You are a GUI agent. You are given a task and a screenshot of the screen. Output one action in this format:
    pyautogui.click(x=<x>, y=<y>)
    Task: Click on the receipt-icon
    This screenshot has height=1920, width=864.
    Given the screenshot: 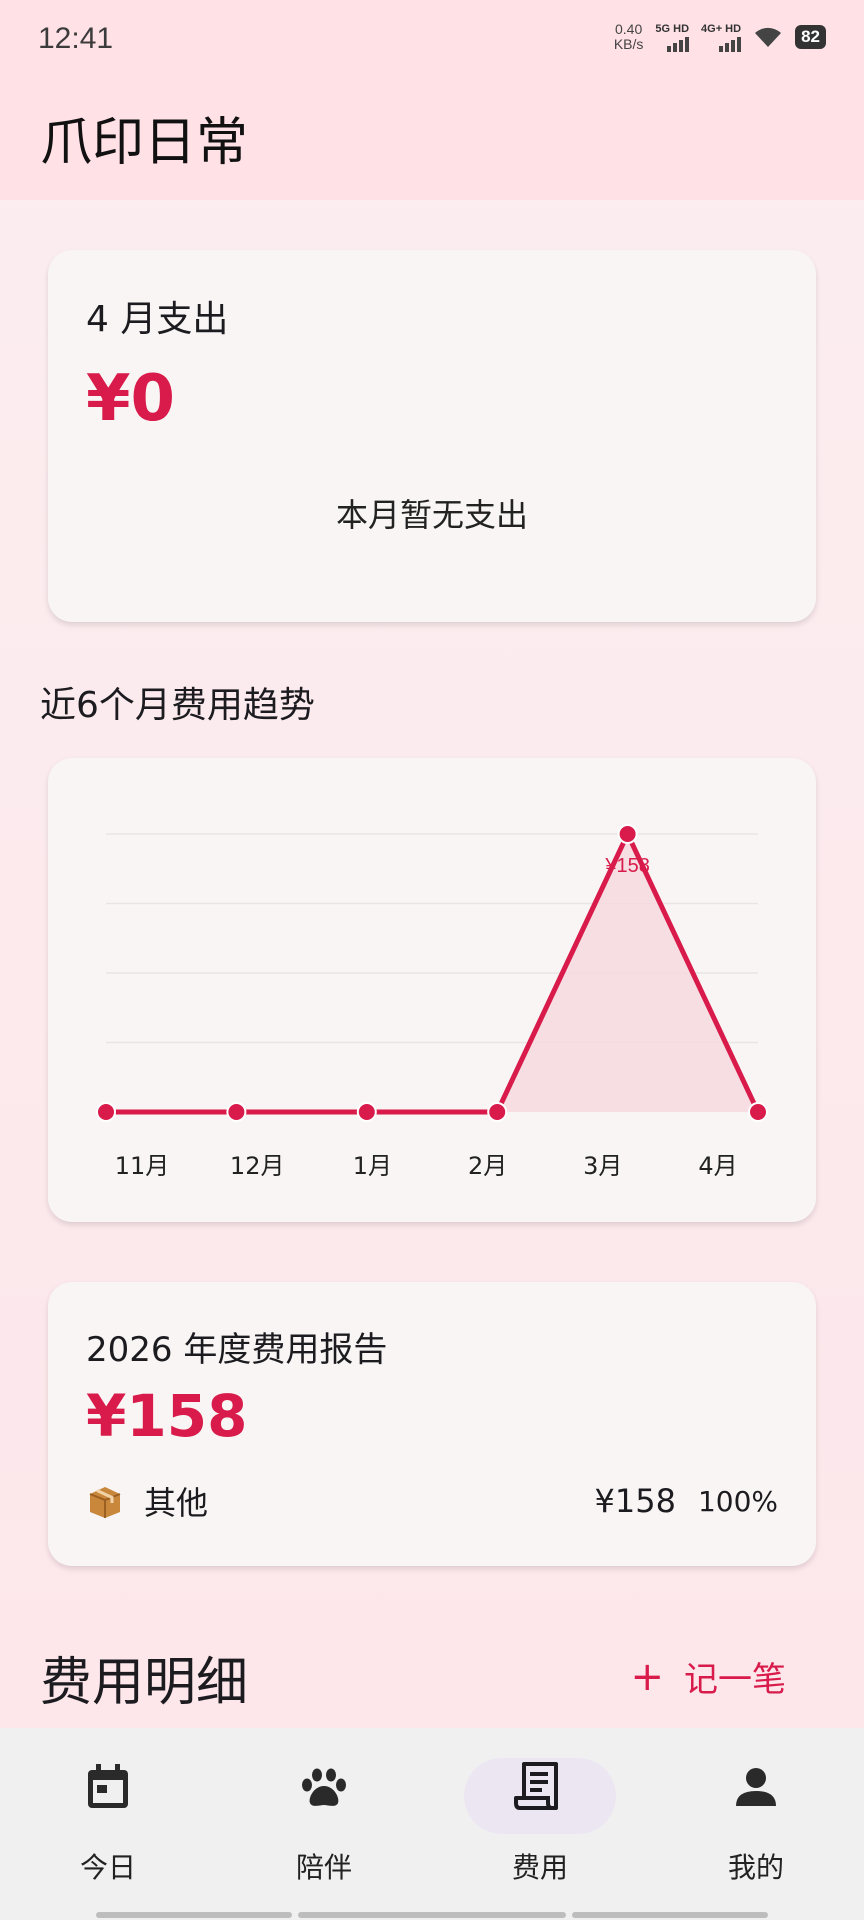 What is the action you would take?
    pyautogui.click(x=536, y=1786)
    